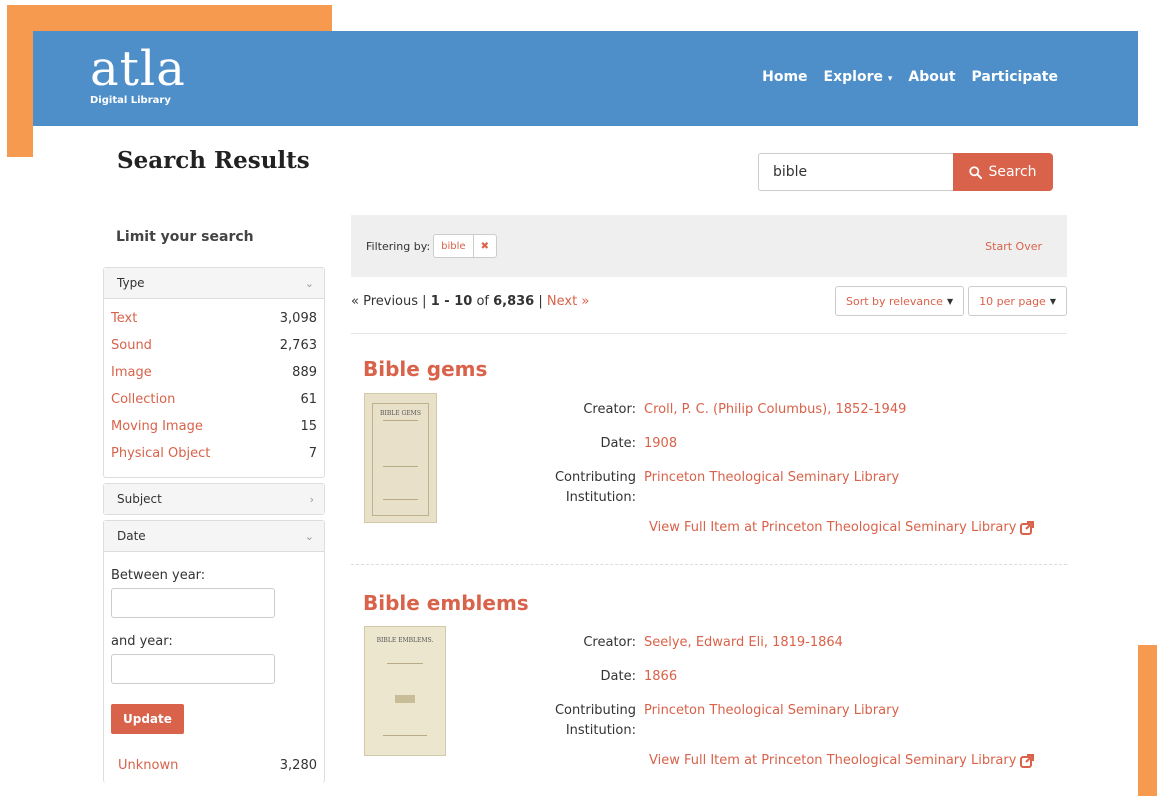 Image resolution: width=1157 pixels, height=796 pixels. Describe the element at coordinates (160, 453) in the screenshot. I see `facet-item-label: Physical Object` at that location.